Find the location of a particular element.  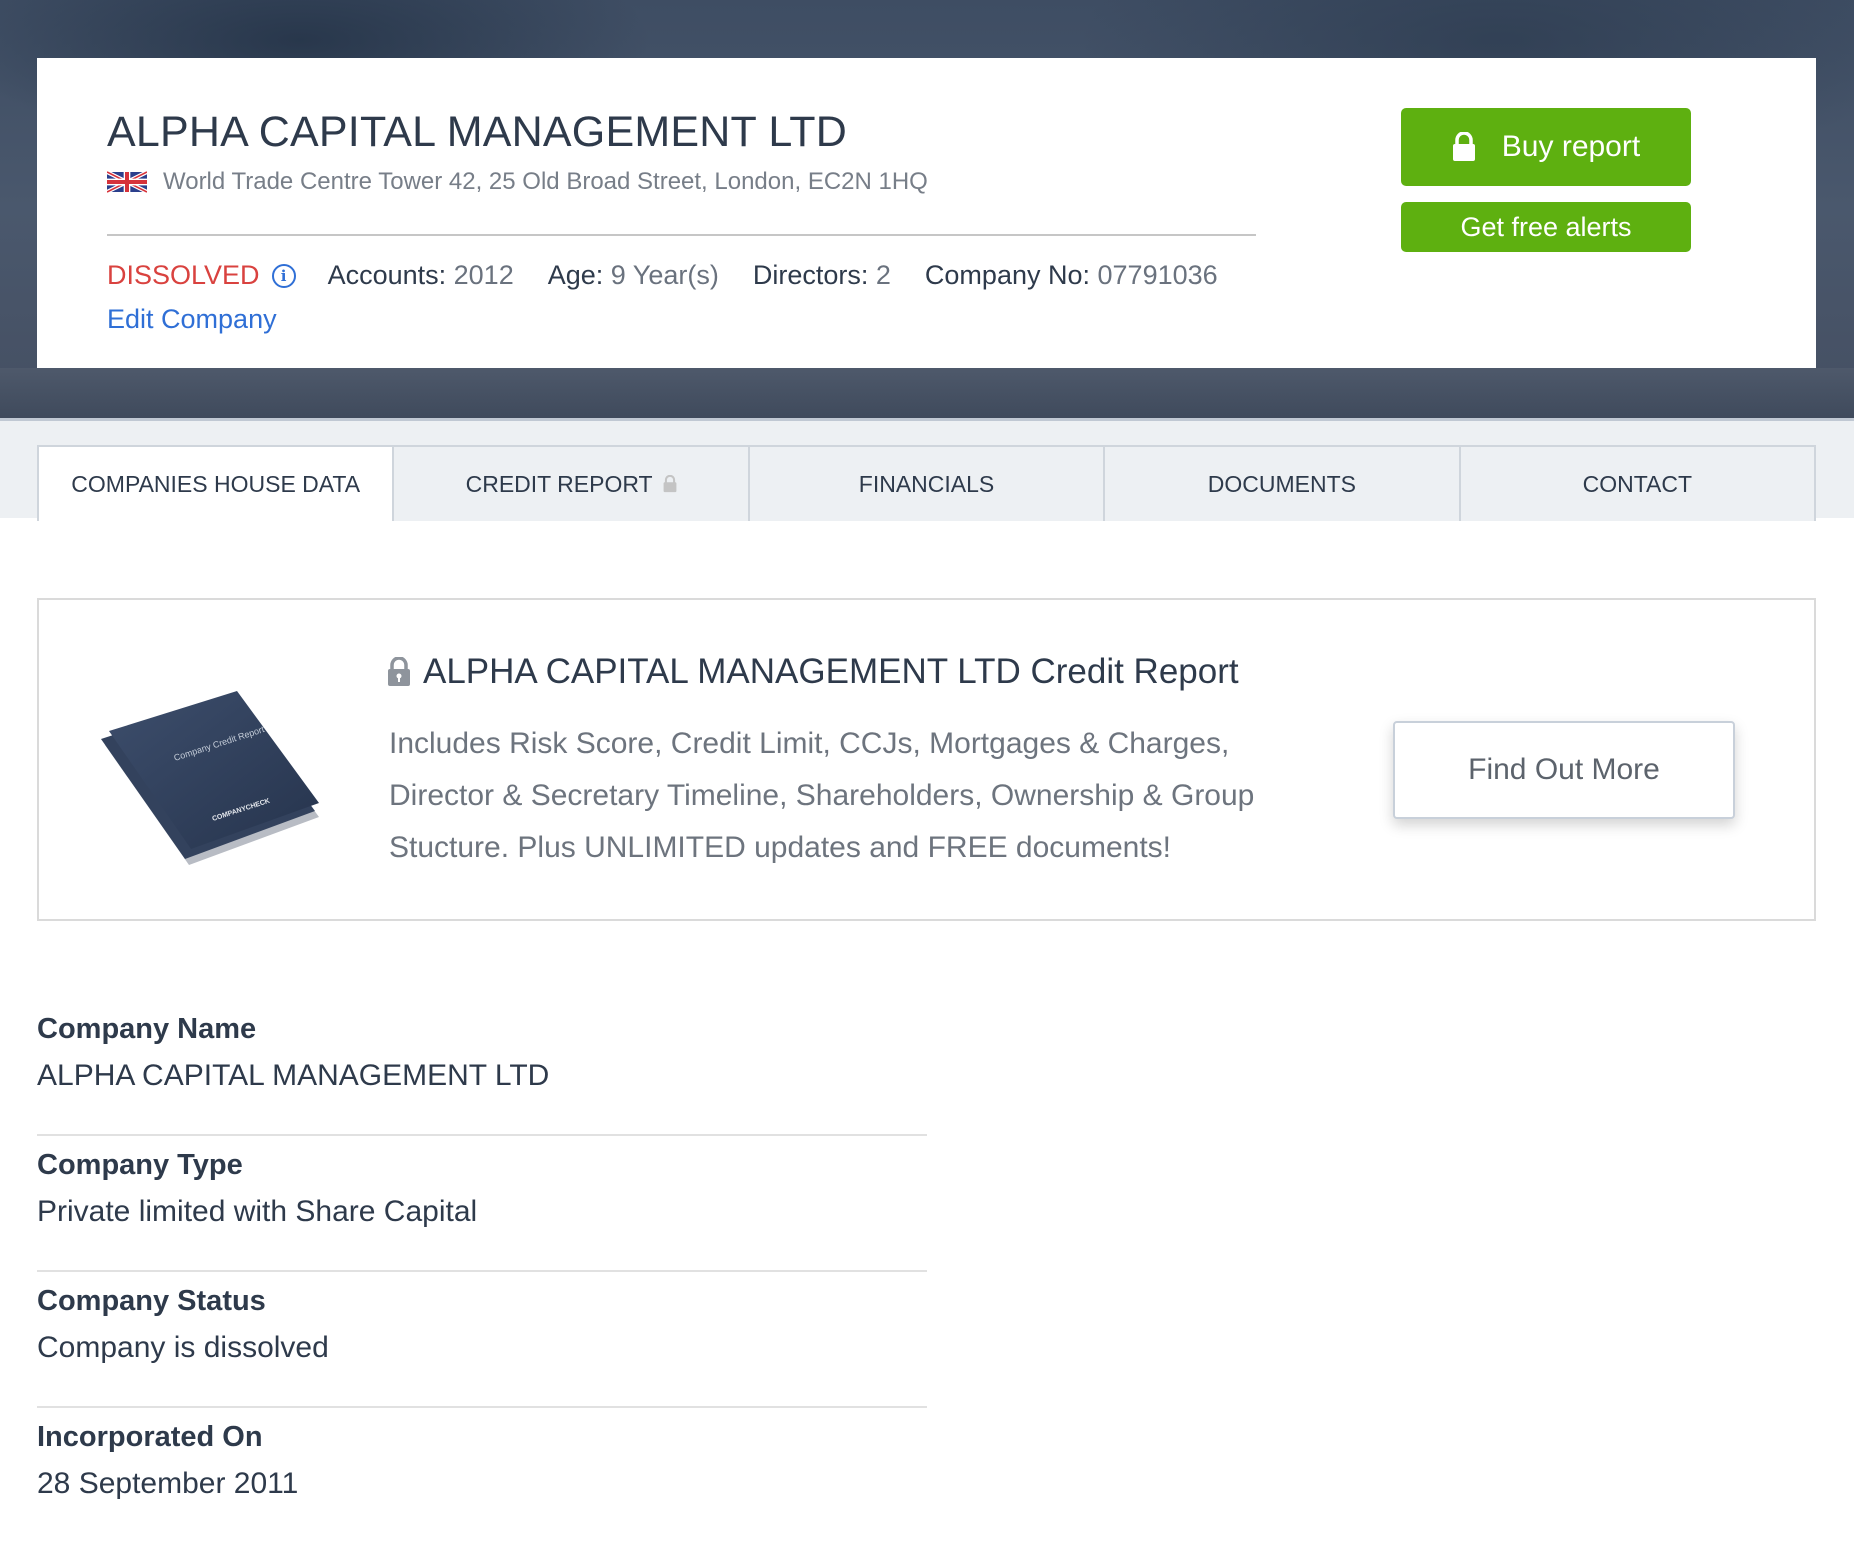

detail-value: ALPHA CAPITAL MANAGEMENT LTD is located at coordinates (293, 1075).